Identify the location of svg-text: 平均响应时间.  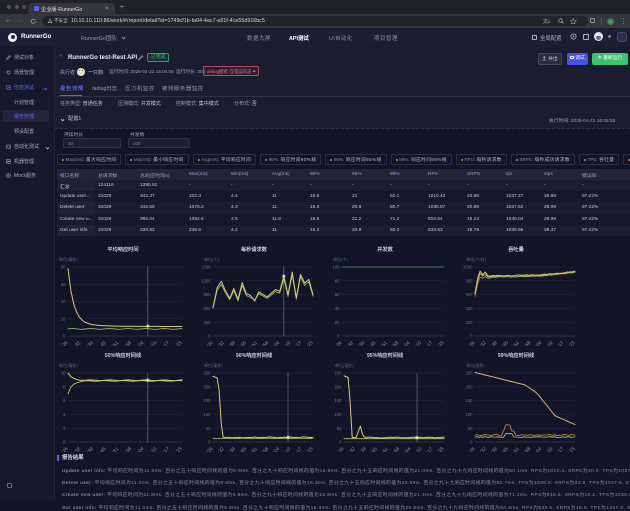
(122, 249).